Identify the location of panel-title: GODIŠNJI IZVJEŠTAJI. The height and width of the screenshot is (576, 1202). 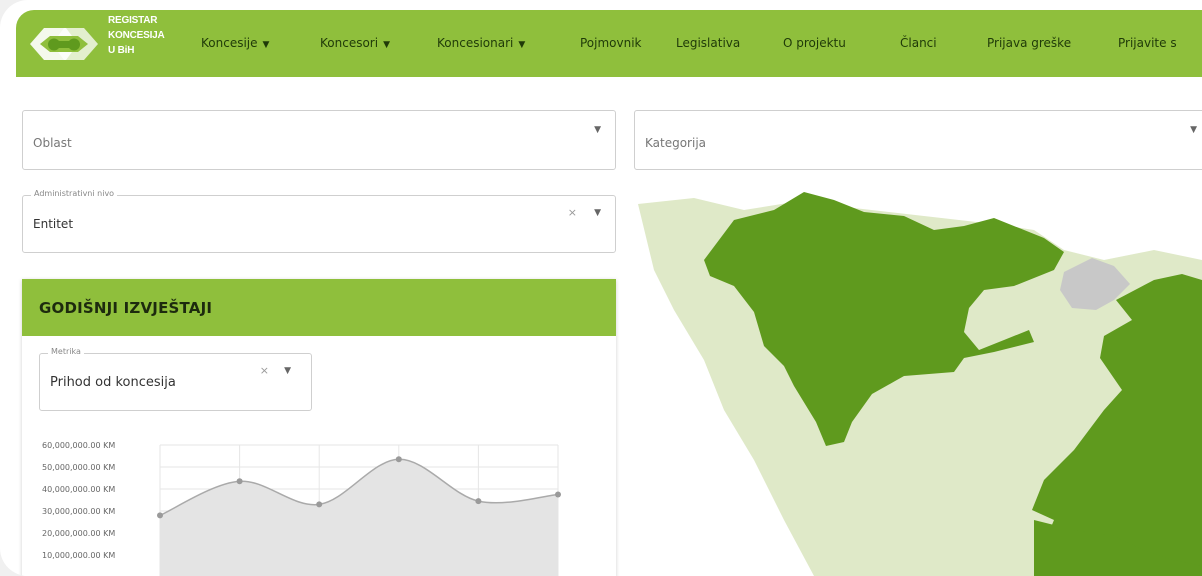
(126, 308).